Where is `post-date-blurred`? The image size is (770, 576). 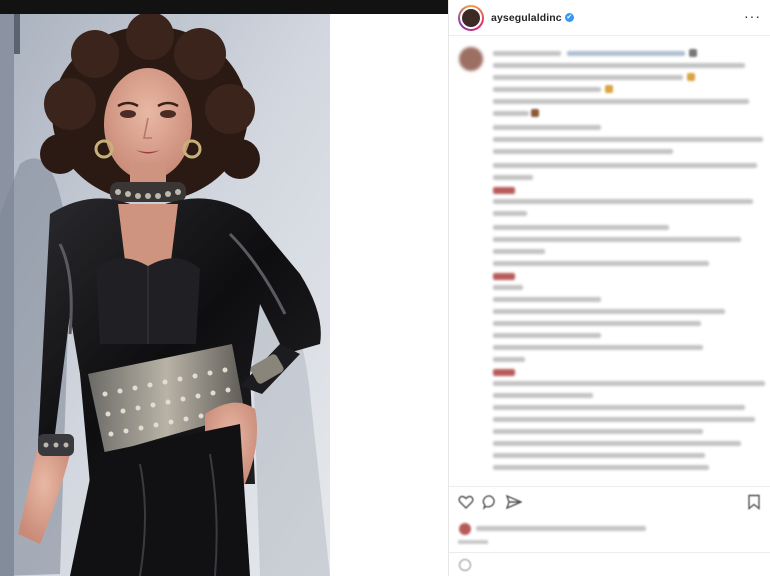 post-date-blurred is located at coordinates (473, 542).